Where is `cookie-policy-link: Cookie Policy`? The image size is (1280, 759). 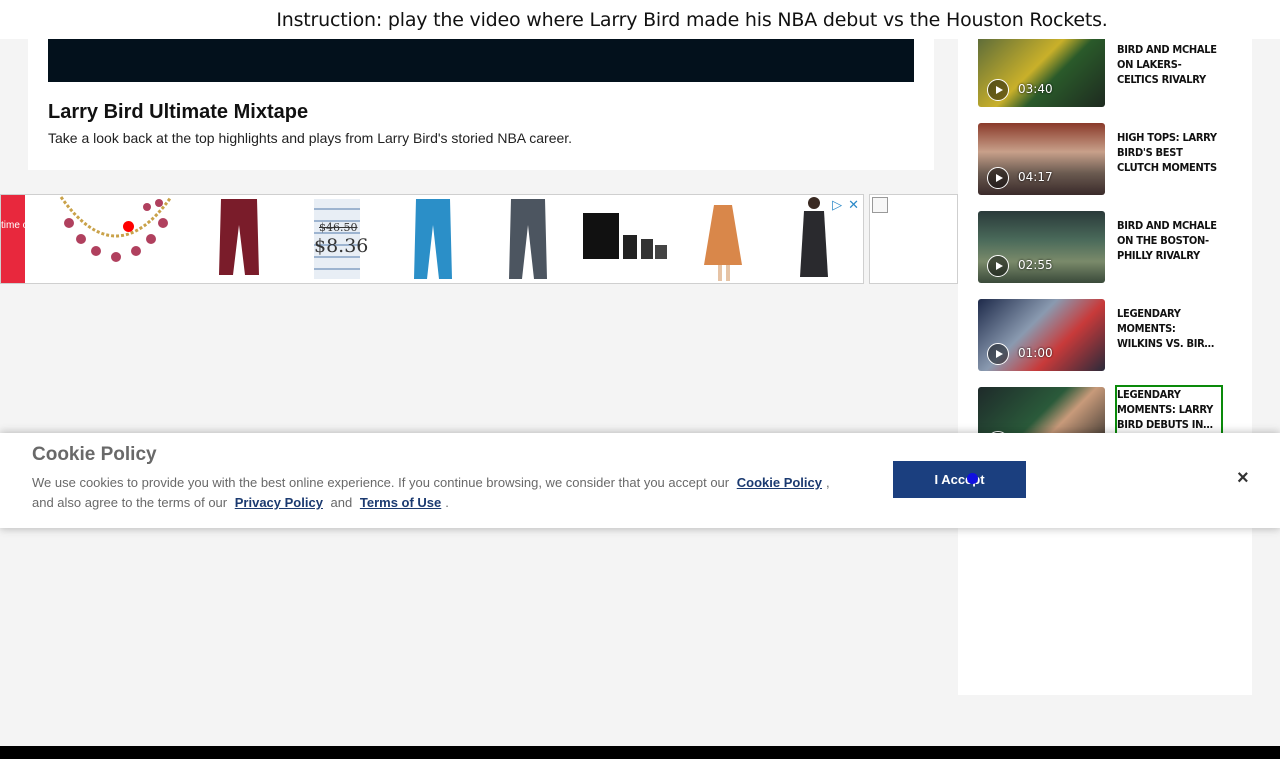 cookie-policy-link: Cookie Policy is located at coordinates (779, 482).